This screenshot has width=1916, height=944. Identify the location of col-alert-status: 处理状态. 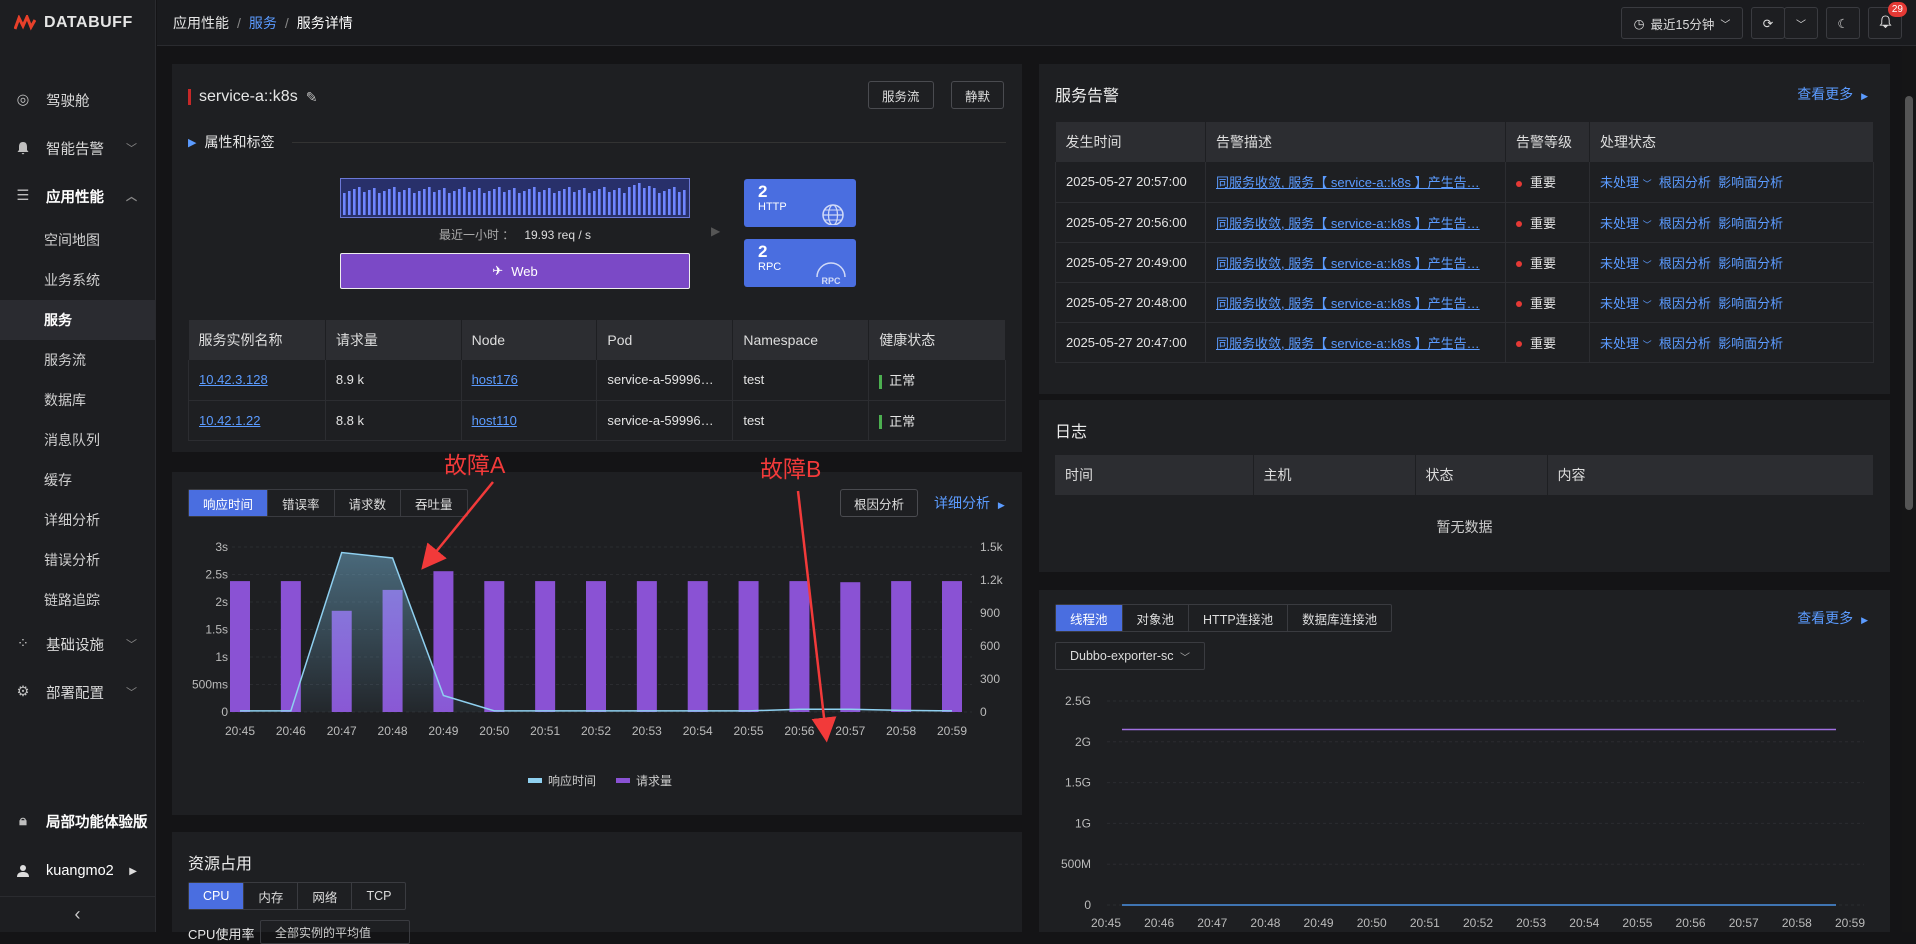
(1732, 142).